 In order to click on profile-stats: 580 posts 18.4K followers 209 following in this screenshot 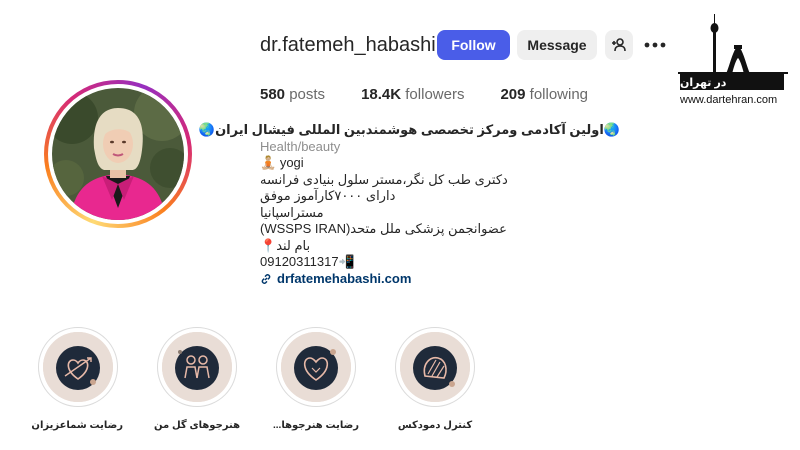, I will do `click(442, 94)`.